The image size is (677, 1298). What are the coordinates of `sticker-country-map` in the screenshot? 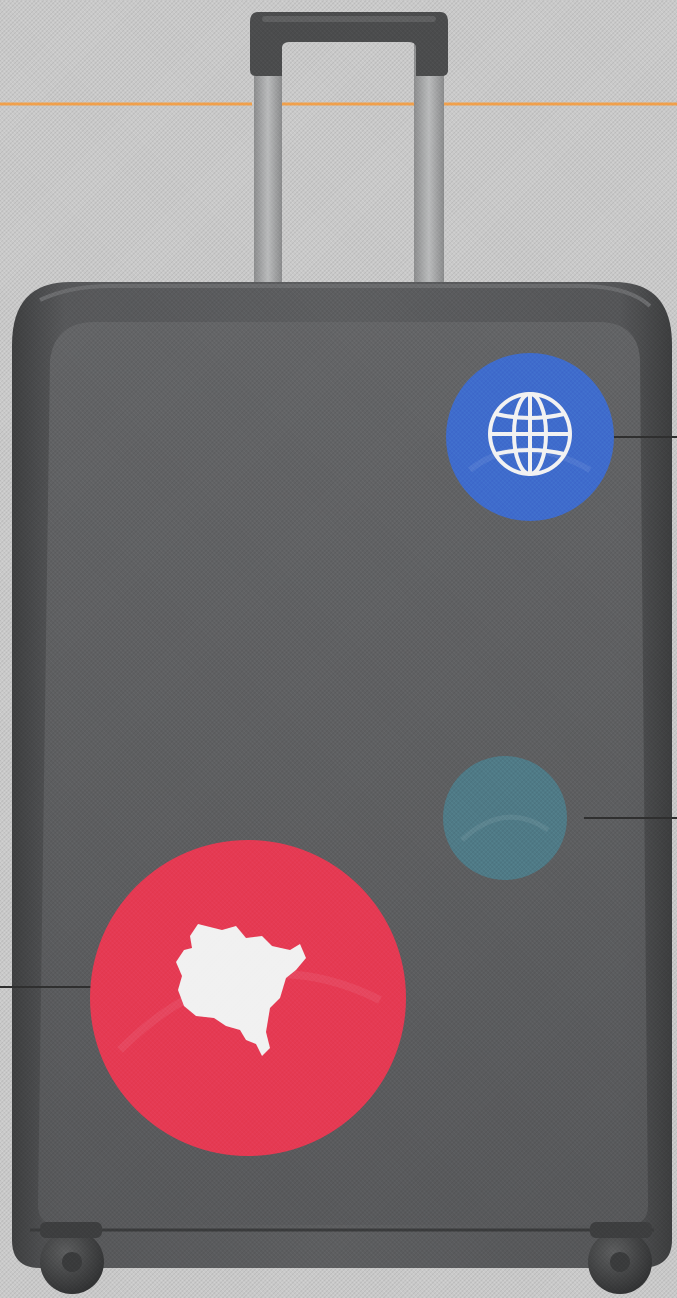 It's located at (248, 998).